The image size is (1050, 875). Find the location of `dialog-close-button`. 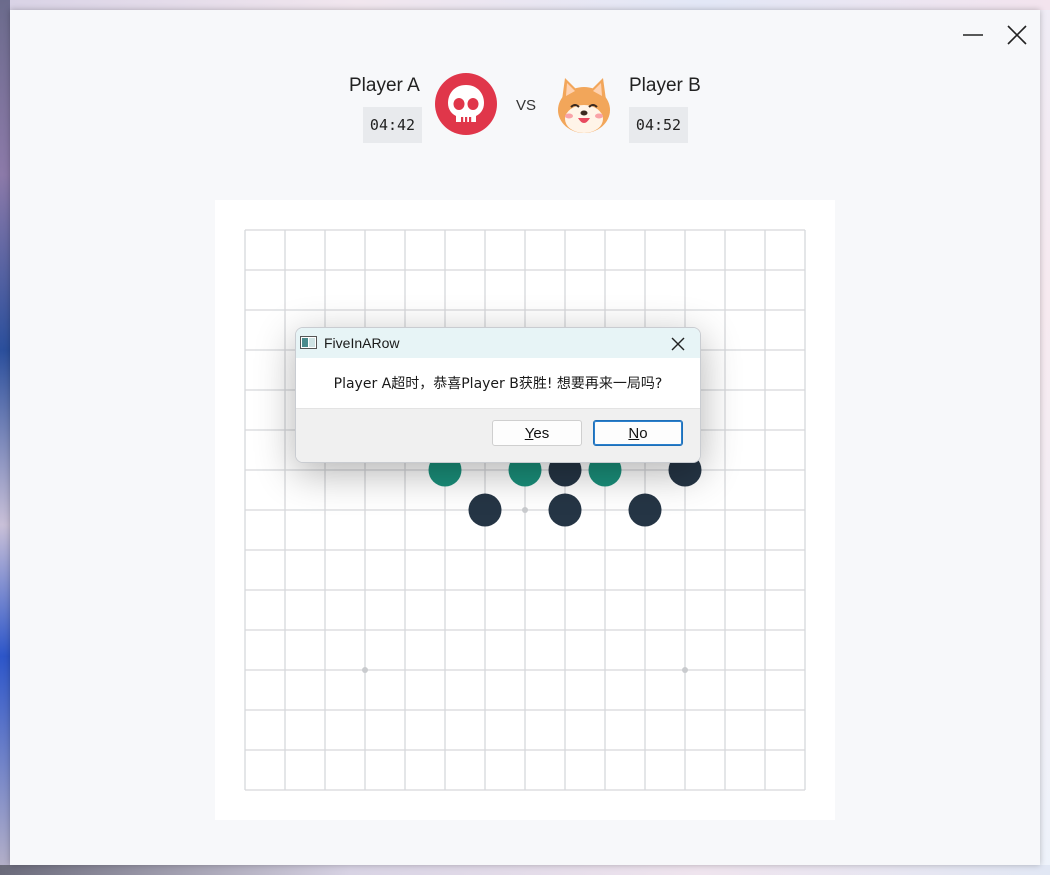

dialog-close-button is located at coordinates (678, 344).